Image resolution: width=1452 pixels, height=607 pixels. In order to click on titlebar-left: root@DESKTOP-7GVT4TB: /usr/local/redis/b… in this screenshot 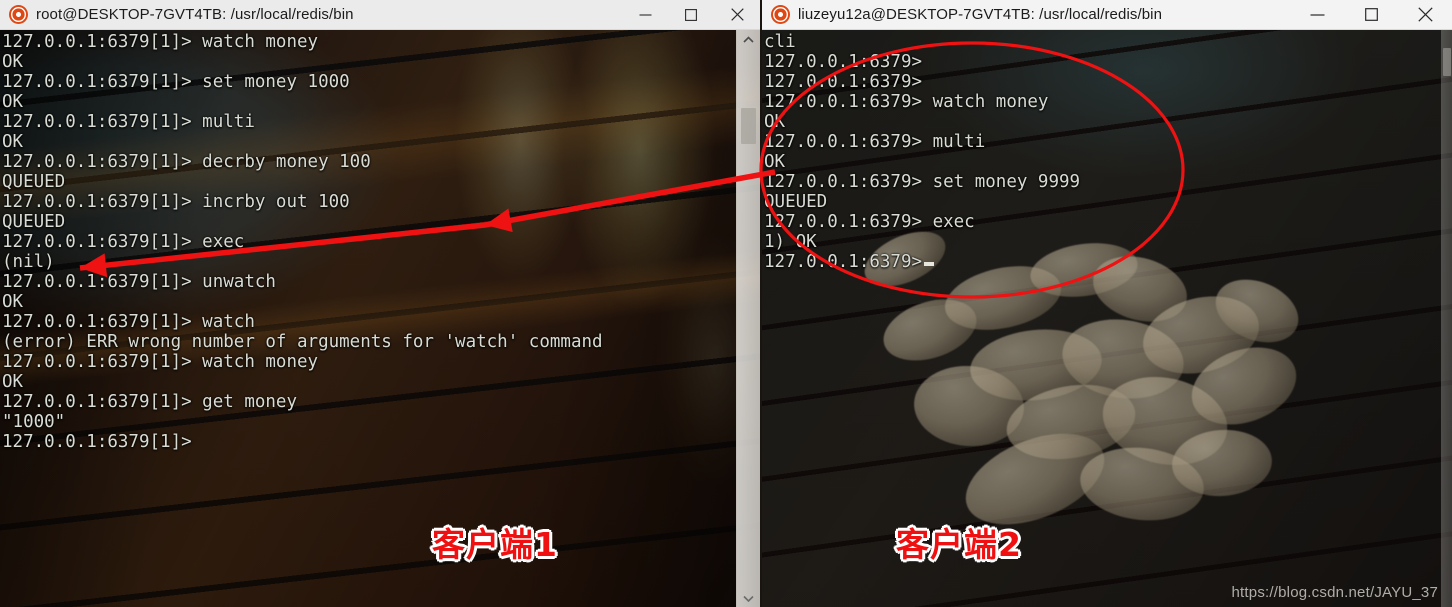, I will do `click(380, 15)`.